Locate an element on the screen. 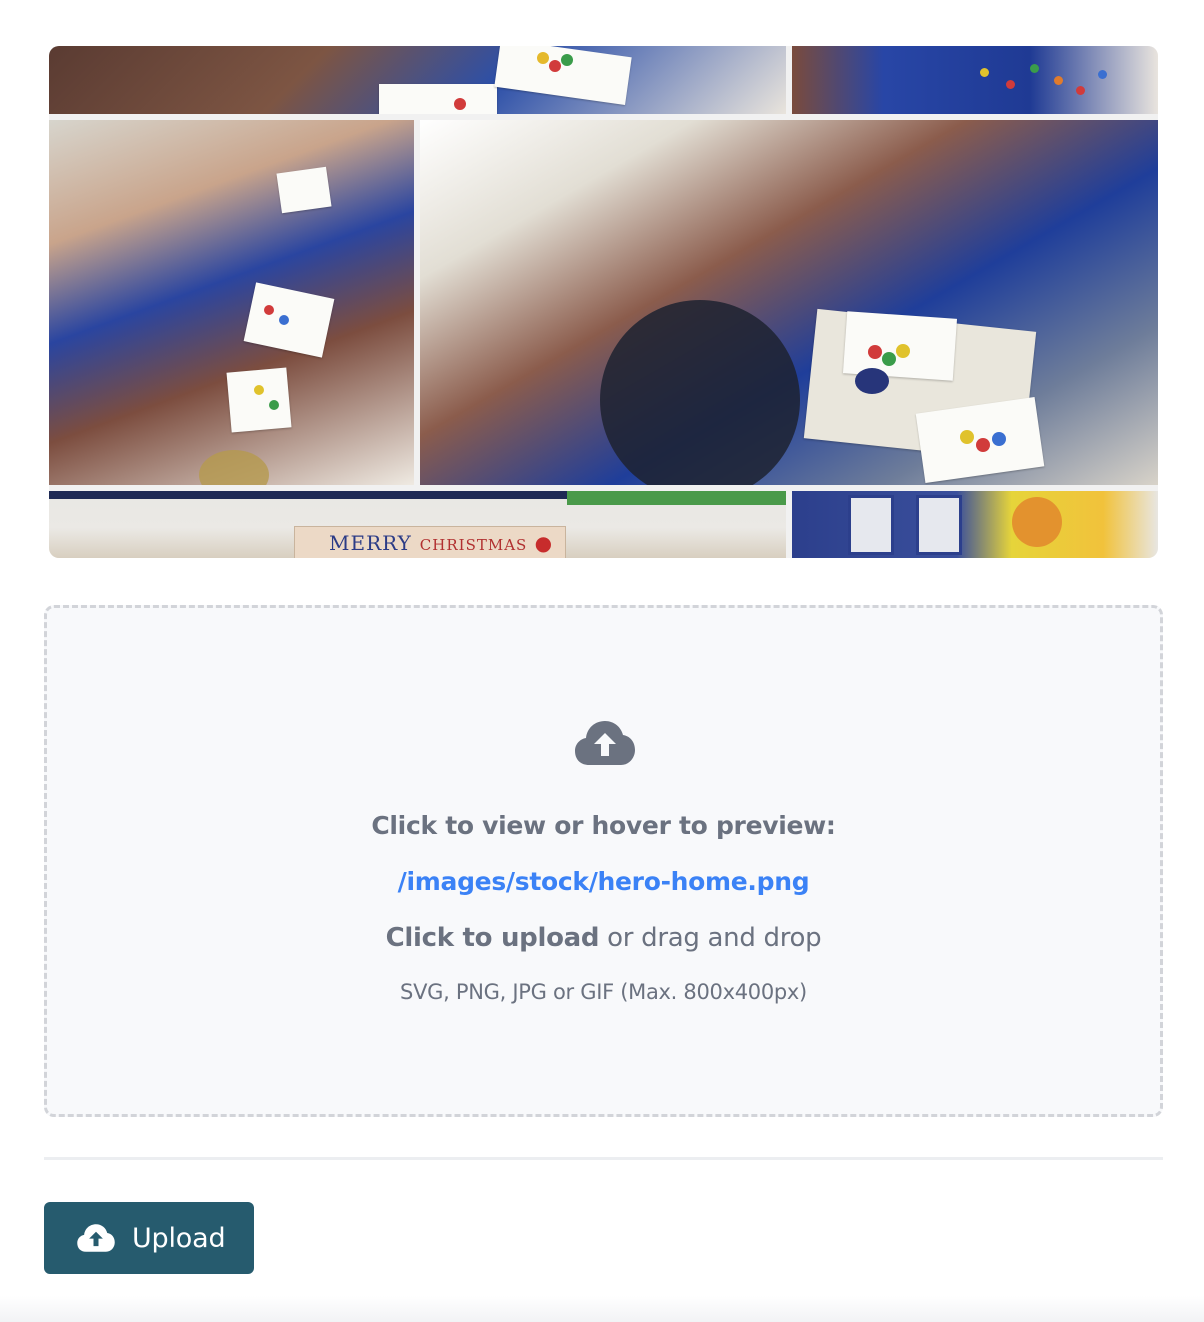 The image size is (1204, 1322). file-format-hint: SVG, PNG, JPG or GIF (Max. 800x400px) is located at coordinates (603, 992).